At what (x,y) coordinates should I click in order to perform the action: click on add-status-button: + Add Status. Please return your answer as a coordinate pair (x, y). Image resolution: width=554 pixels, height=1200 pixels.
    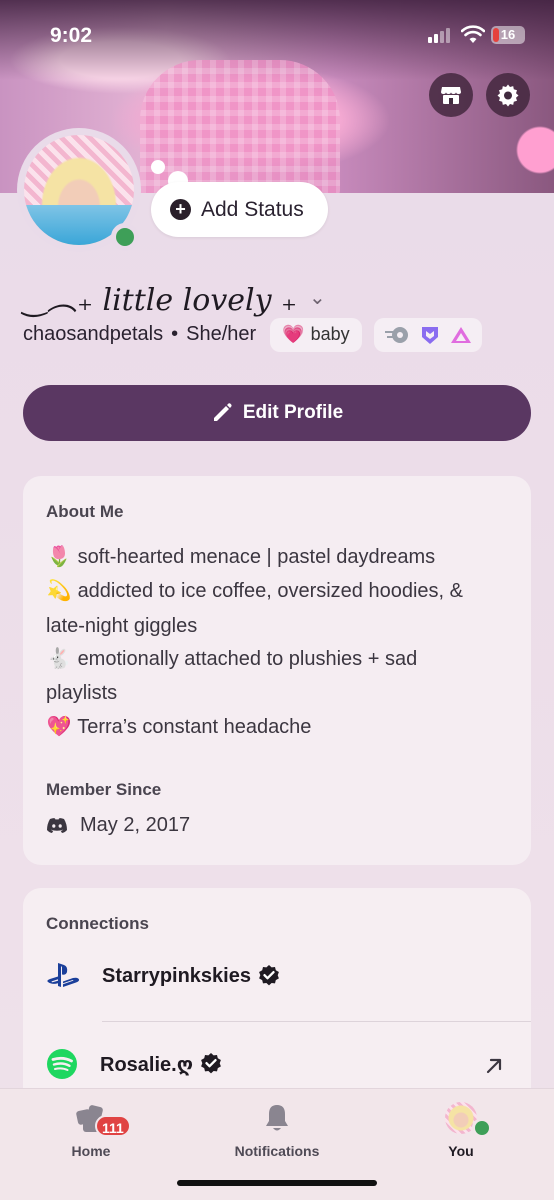
    Looking at the image, I should click on (239, 209).